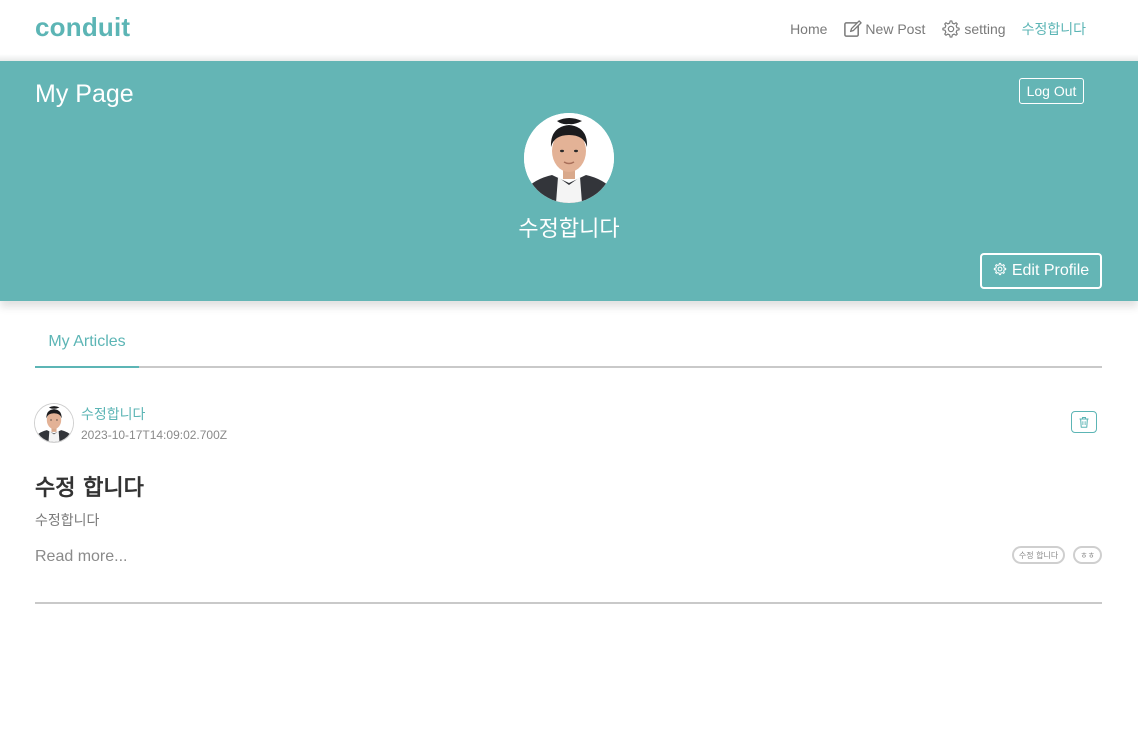 Image resolution: width=1138 pixels, height=730 pixels. I want to click on author-avatar, so click(54, 423).